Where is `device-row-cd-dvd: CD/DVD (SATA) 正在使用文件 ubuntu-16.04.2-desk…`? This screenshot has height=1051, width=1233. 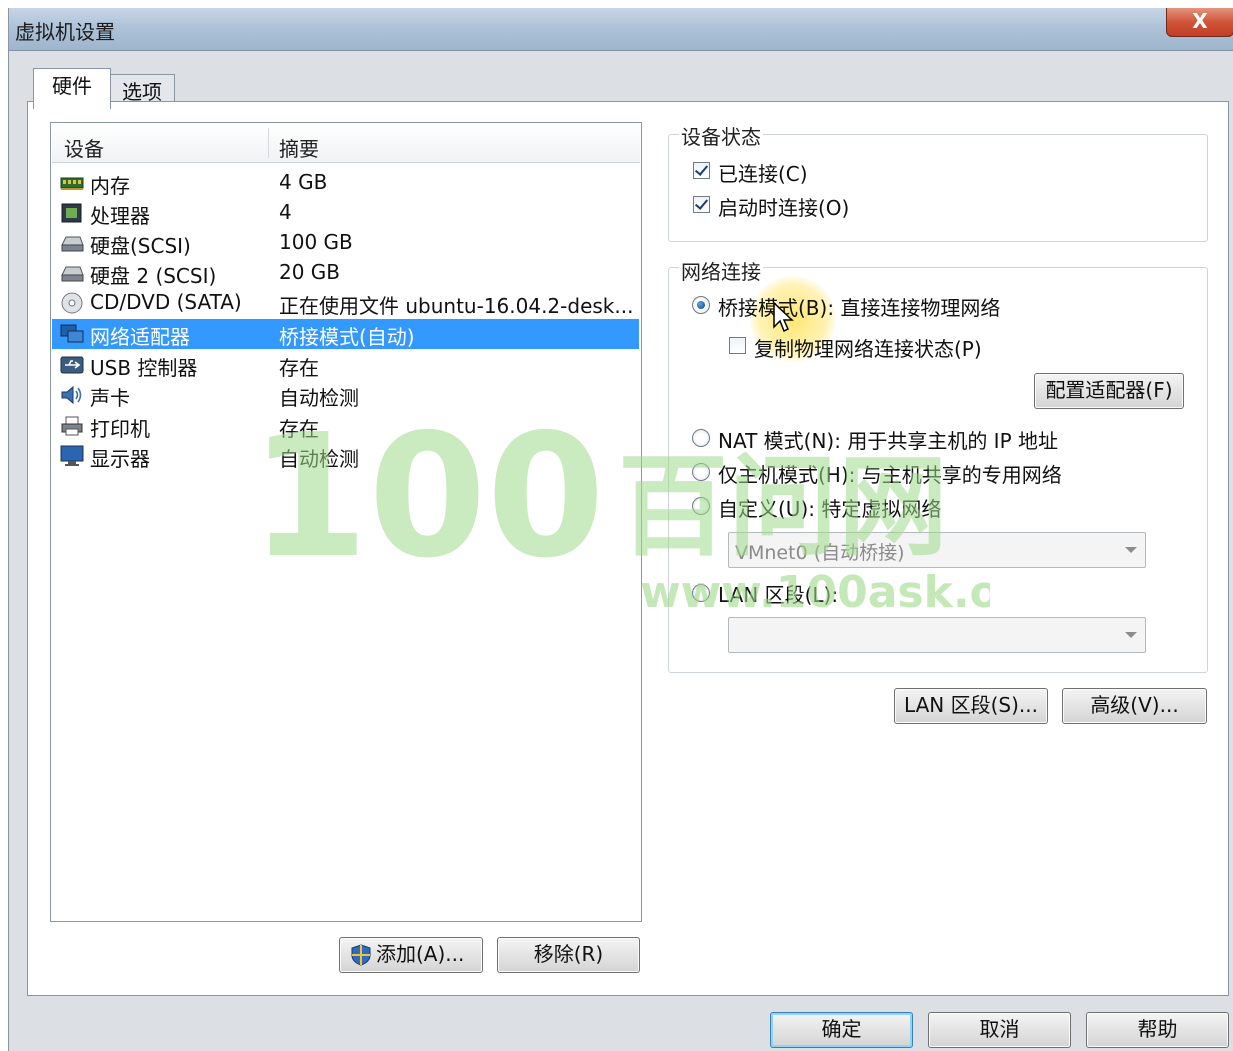
device-row-cd-dvd: CD/DVD (SATA) 正在使用文件 ubuntu-16.04.2-desk… is located at coordinates (345, 303).